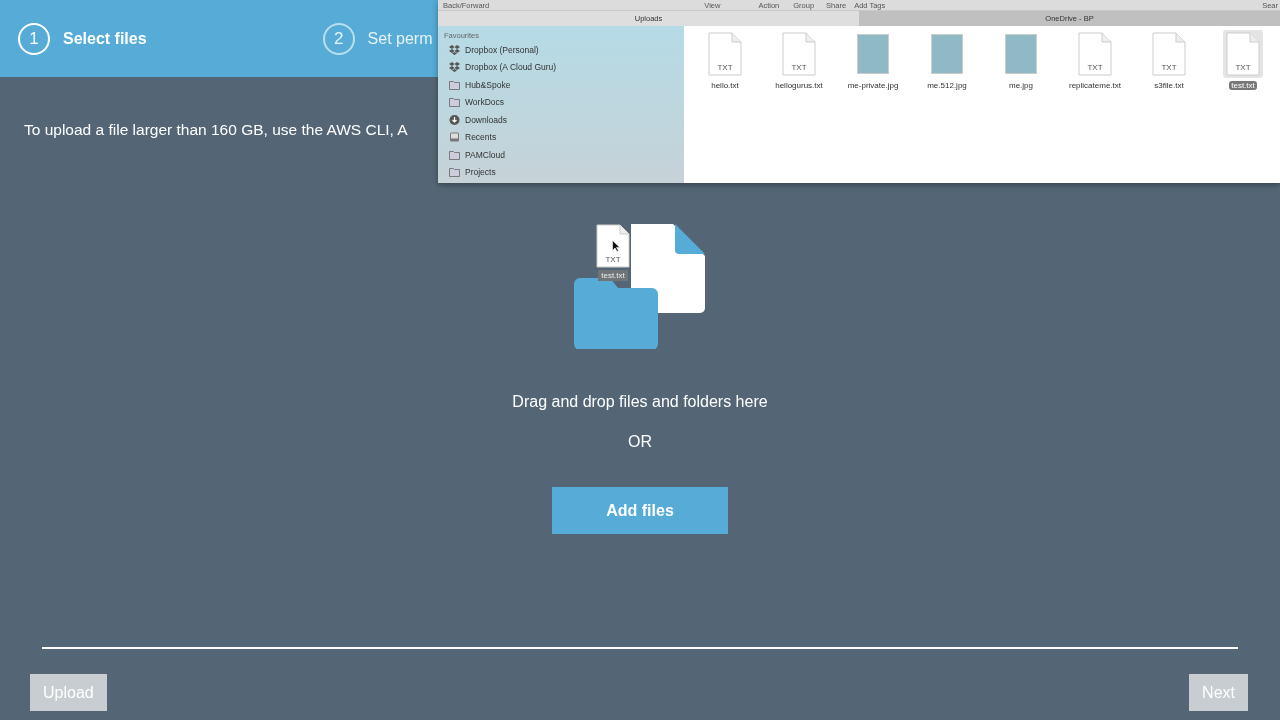  I want to click on file-name: test.txt, so click(1243, 85).